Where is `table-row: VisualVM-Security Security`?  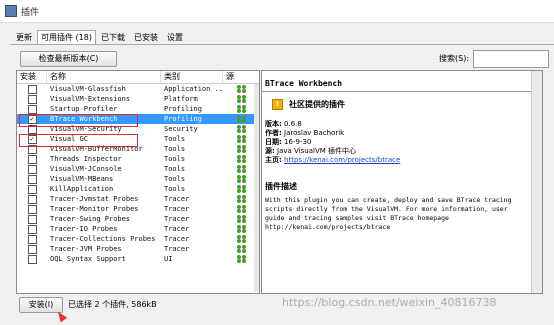
table-row: VisualVM-Security Security is located at coordinates (138, 129).